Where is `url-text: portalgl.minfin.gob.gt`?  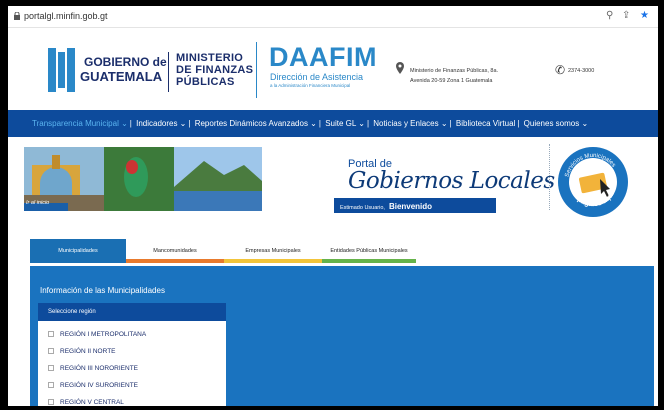
url-text: portalgl.minfin.gob.gt is located at coordinates (66, 16).